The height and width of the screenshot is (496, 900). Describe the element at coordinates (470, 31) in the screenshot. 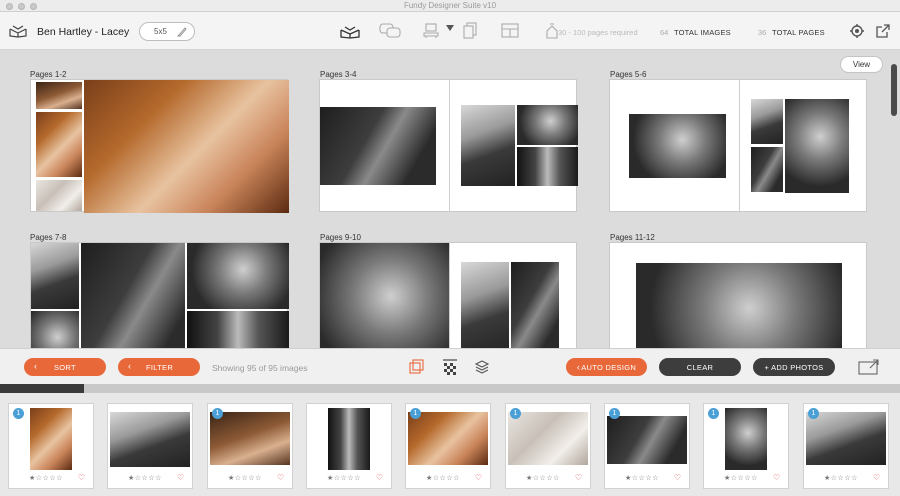

I see `pages-icon` at that location.